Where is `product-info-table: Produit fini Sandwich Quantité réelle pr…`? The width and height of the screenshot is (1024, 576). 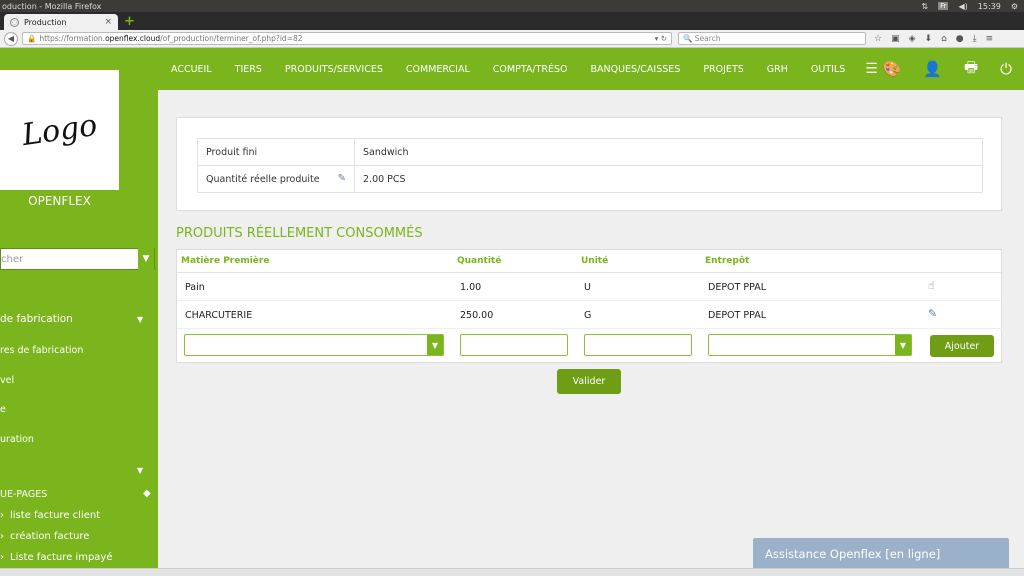
product-info-table: Produit fini Sandwich Quantité réelle pr… is located at coordinates (590, 165).